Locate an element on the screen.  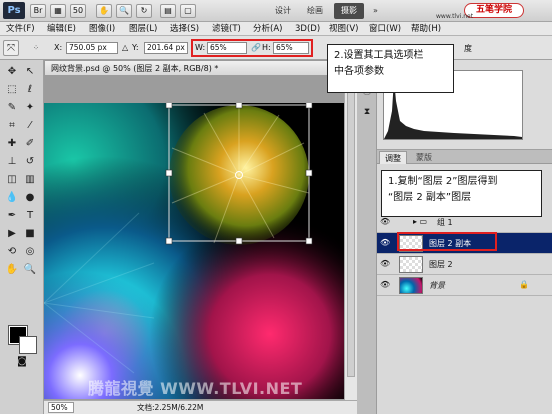
callout-step1-line1: 1.复制“图层 2”图层得到 is located at coordinates (443, 181).